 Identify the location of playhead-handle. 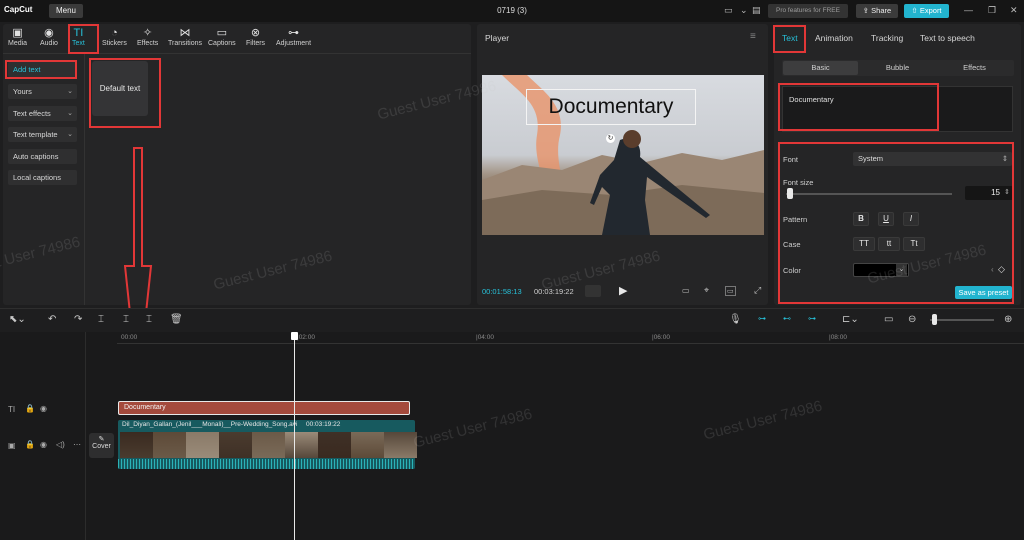
(294, 336).